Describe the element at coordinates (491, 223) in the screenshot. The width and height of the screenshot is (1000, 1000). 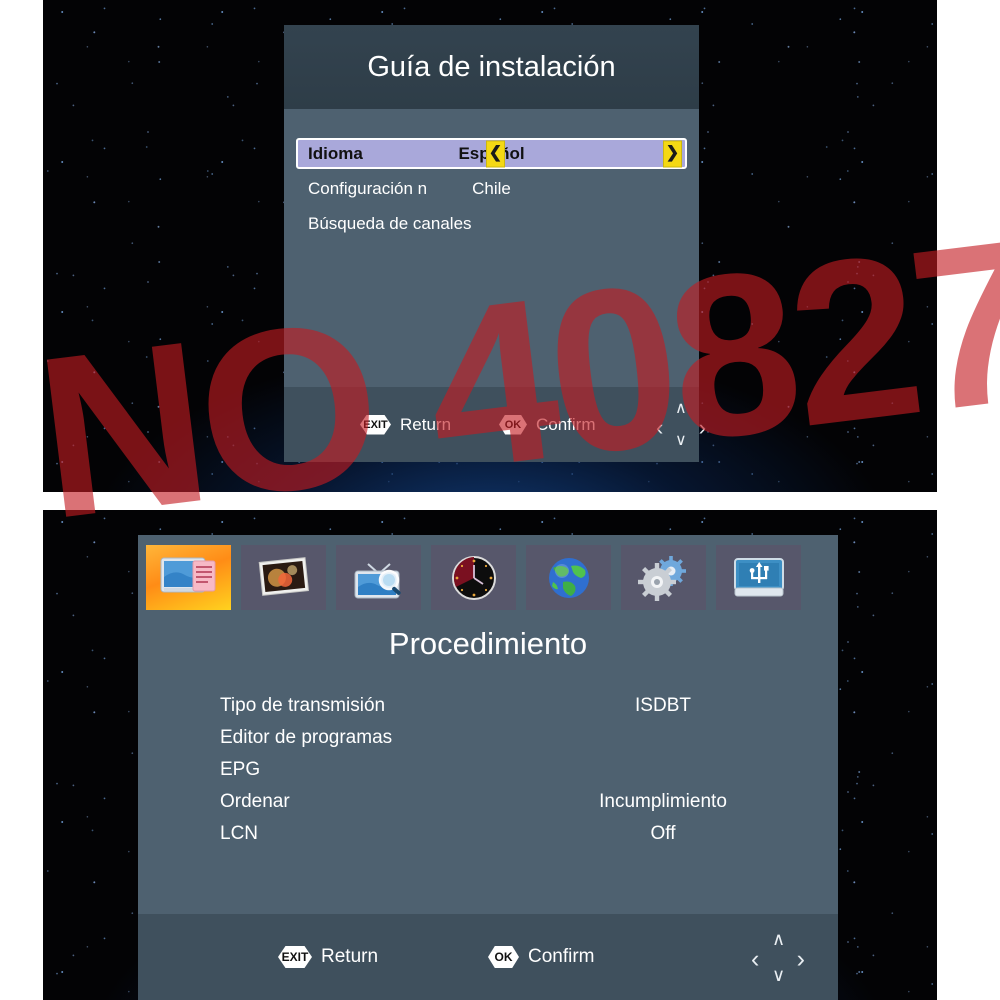
I see `menu-row-busqueda: Búsqueda de canales` at that location.